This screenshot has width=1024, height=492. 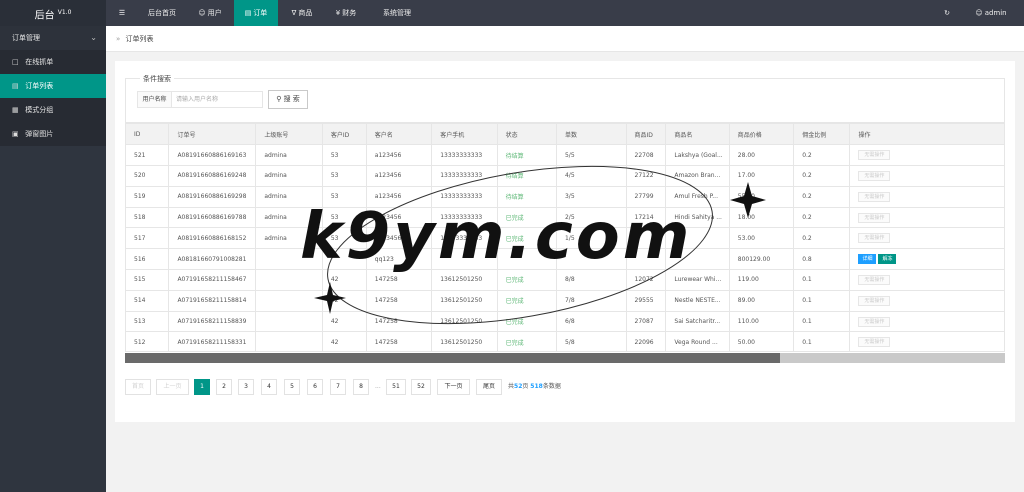 I want to click on top-nav: ☰ 后台首页 ☺ 用户 ▤ 订单 ∇ 商品 ¥ 财务 系统管理 ↻ ☺ admin, so click(x=565, y=13).